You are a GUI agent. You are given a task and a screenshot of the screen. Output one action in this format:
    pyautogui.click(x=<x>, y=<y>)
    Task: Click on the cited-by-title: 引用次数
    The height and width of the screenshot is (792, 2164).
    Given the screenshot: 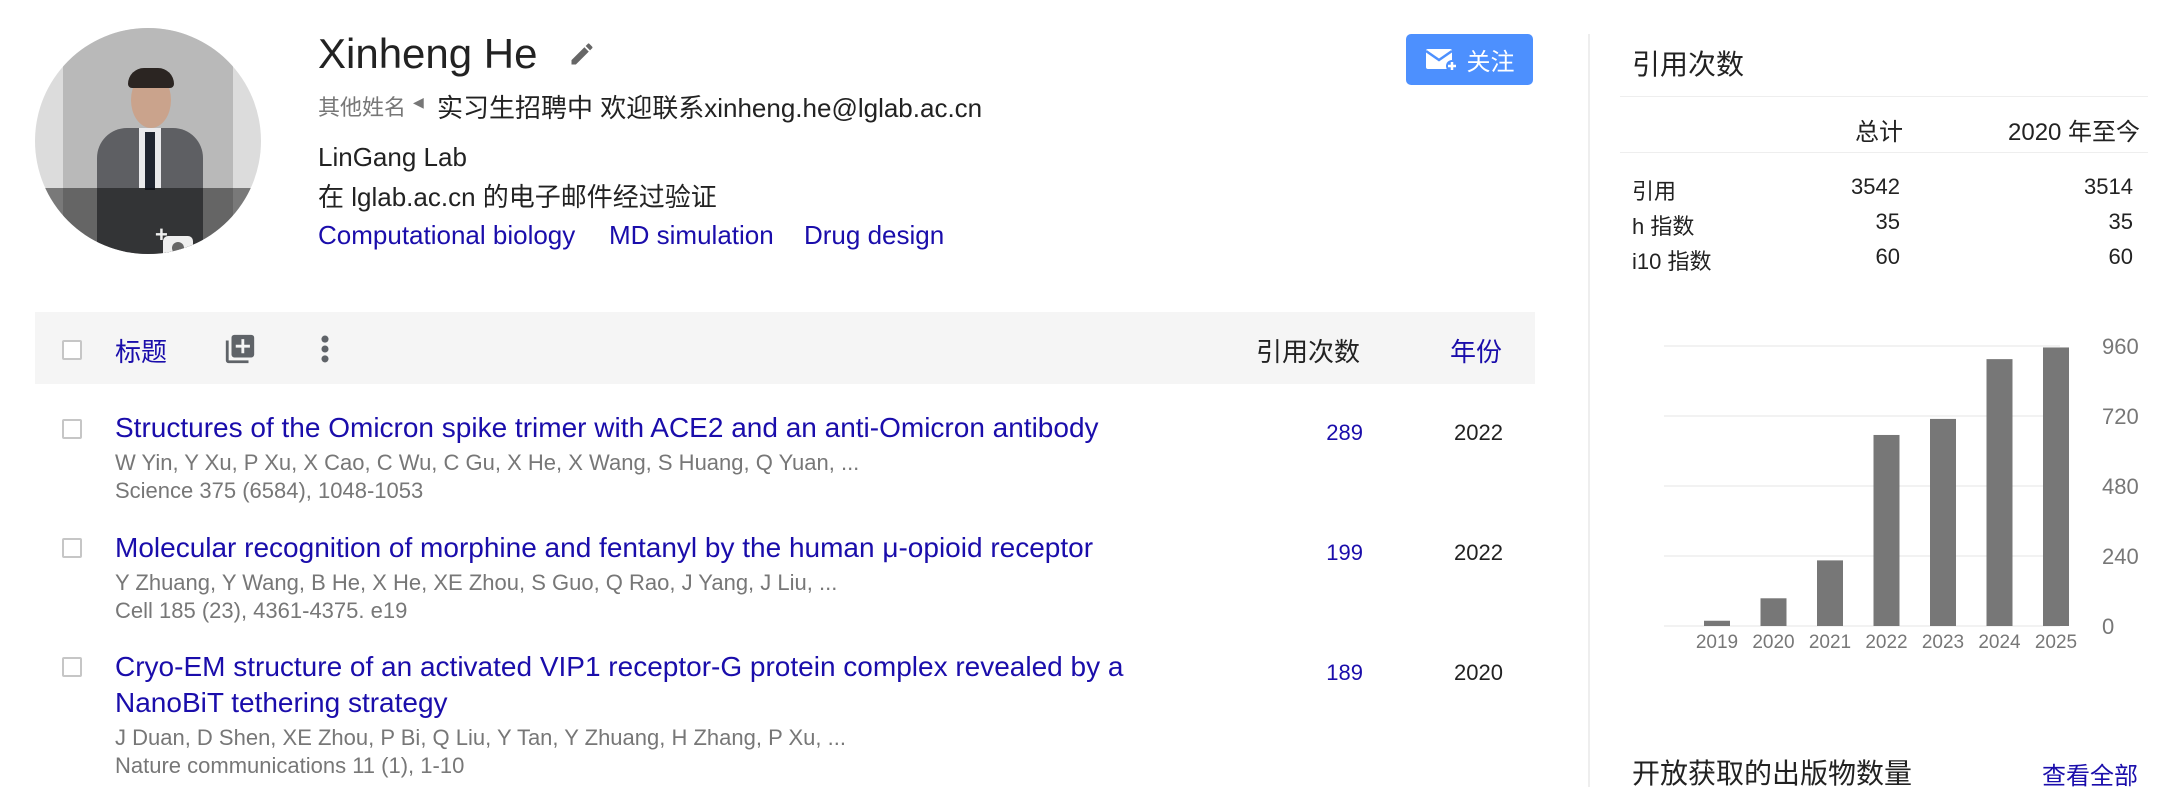 What is the action you would take?
    pyautogui.click(x=1688, y=64)
    